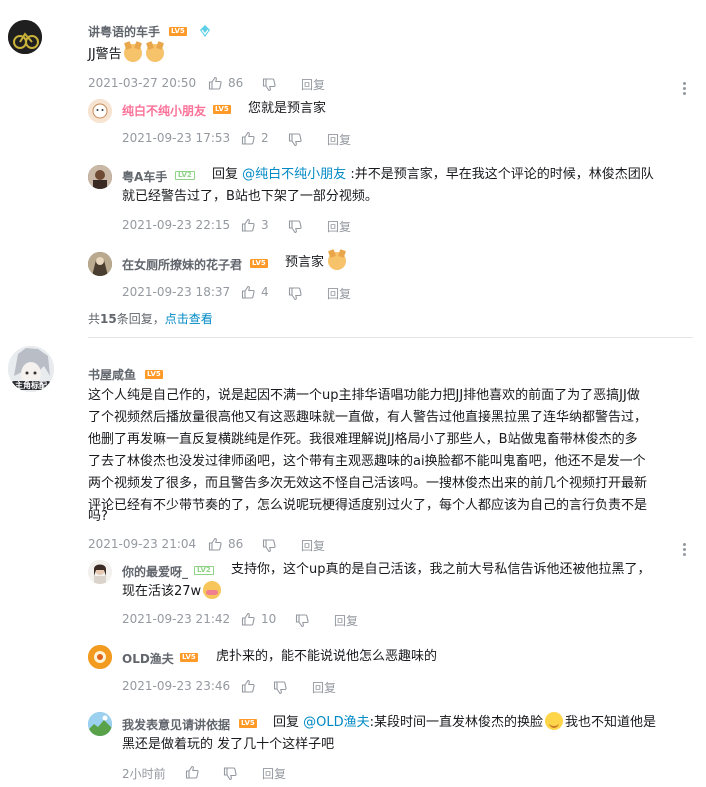  What do you see at coordinates (456, 722) in the screenshot?
I see `reply-body: :某段时间一直发林俊杰的换脸` at bounding box center [456, 722].